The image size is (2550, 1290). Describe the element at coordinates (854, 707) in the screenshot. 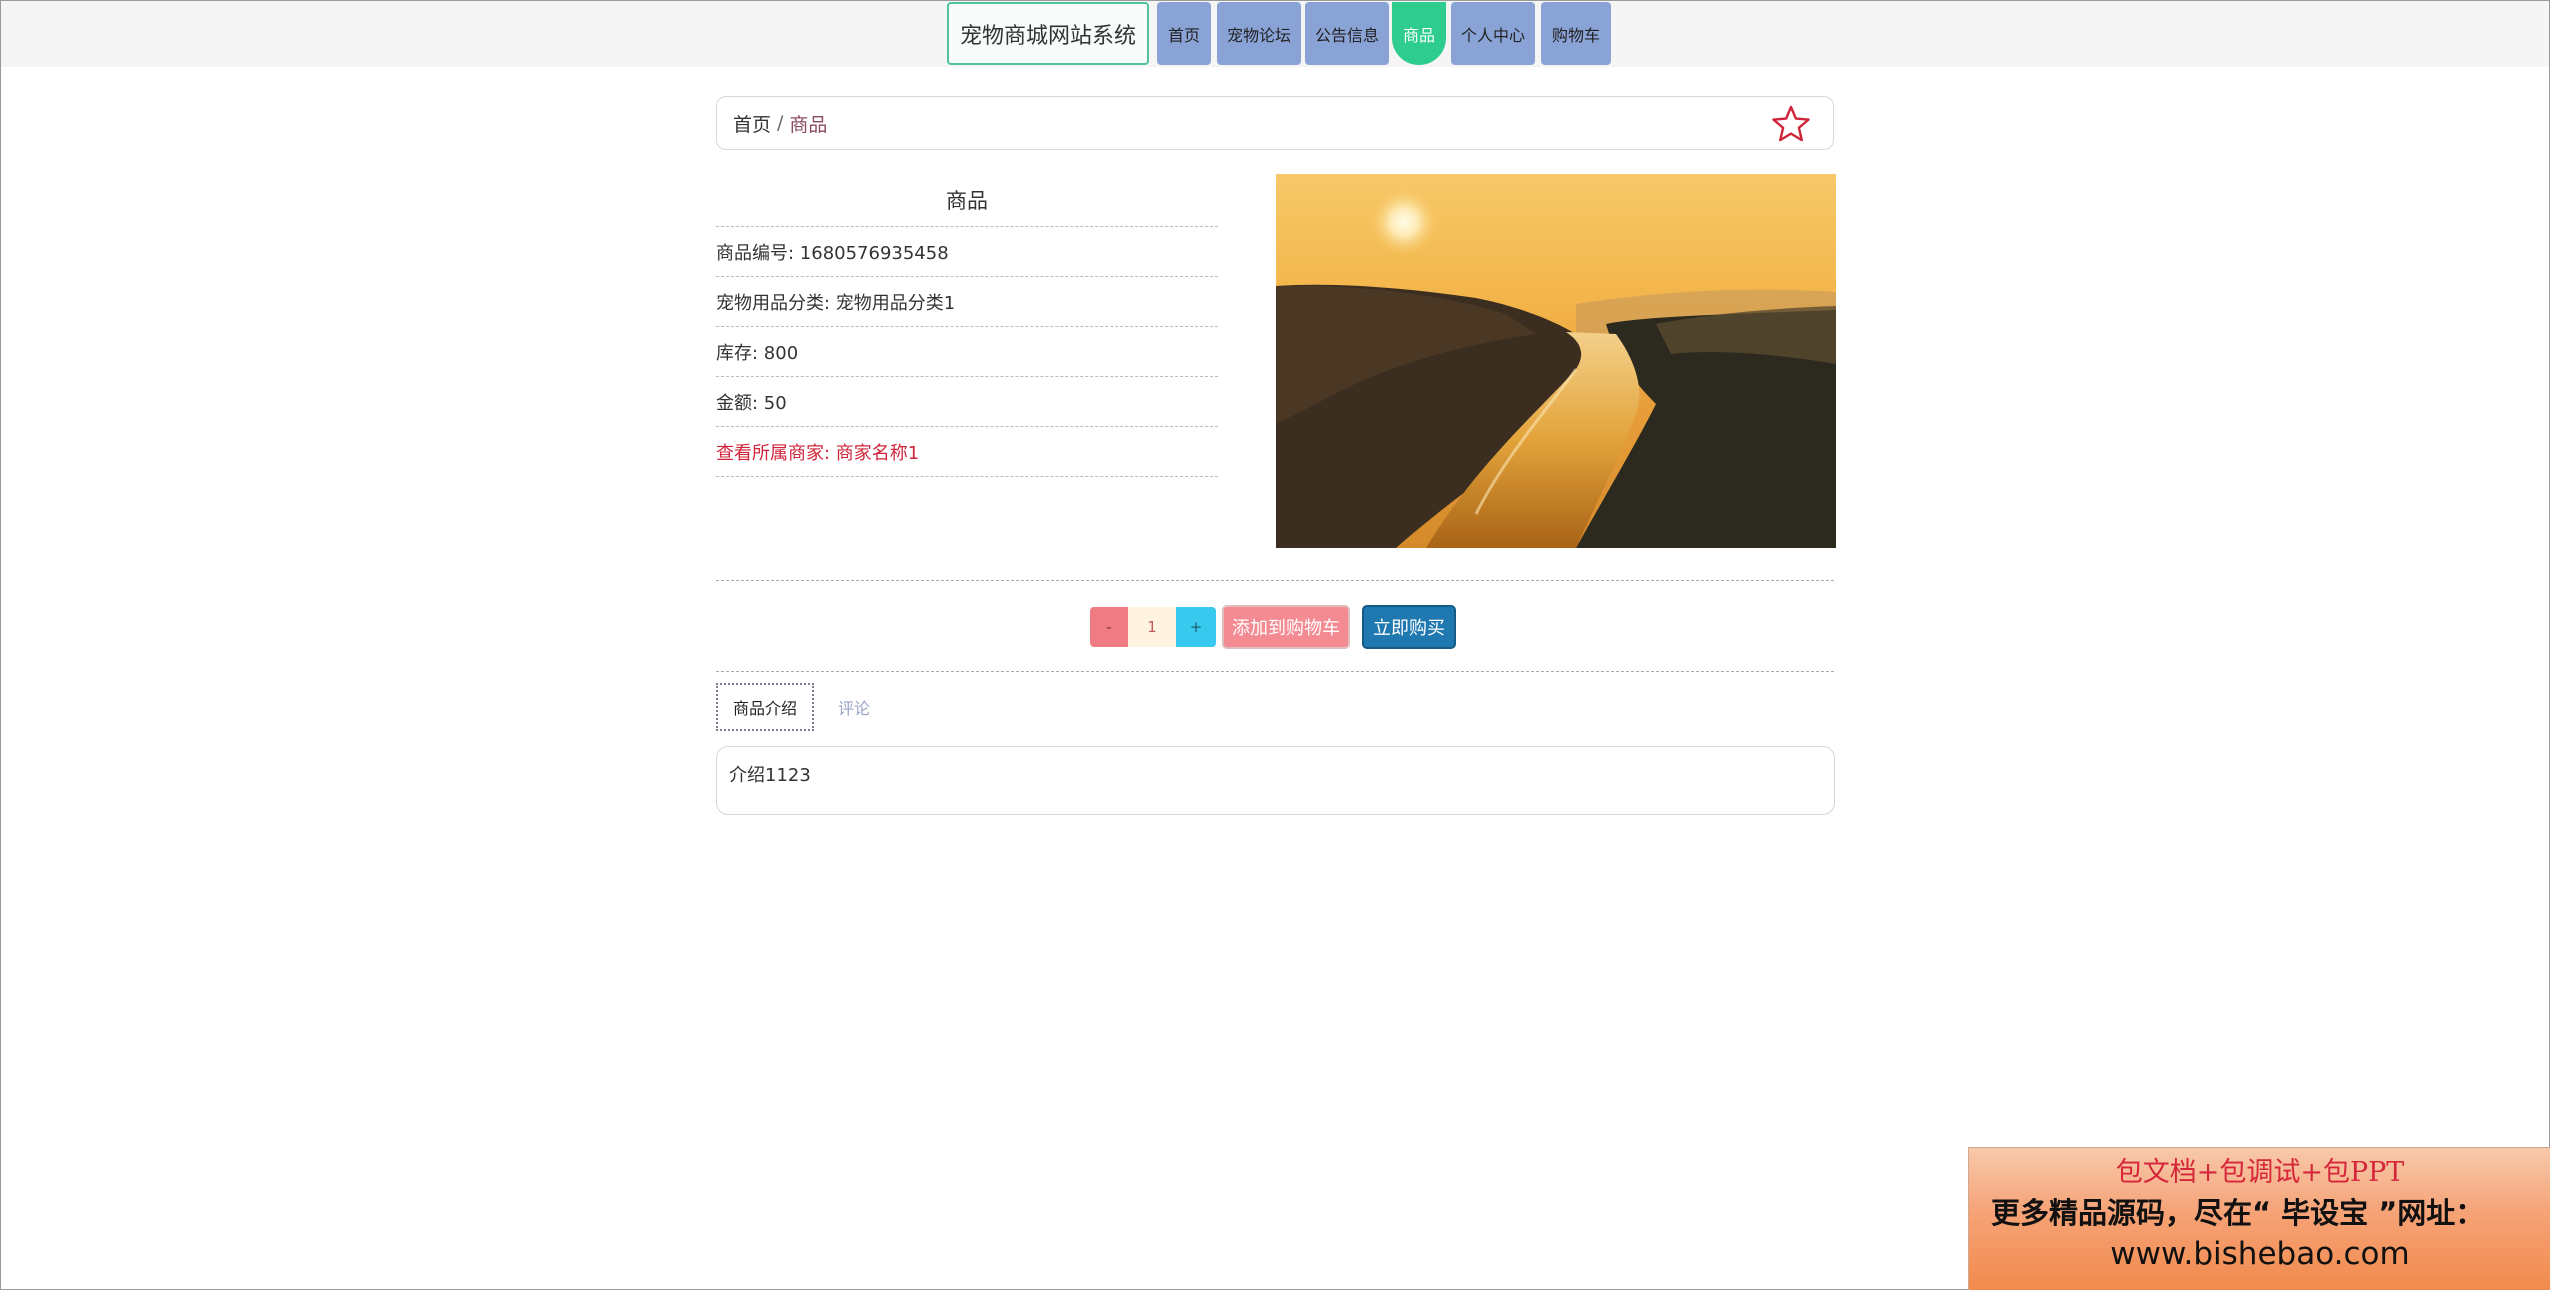

I see `tab-reviews: 评论` at that location.